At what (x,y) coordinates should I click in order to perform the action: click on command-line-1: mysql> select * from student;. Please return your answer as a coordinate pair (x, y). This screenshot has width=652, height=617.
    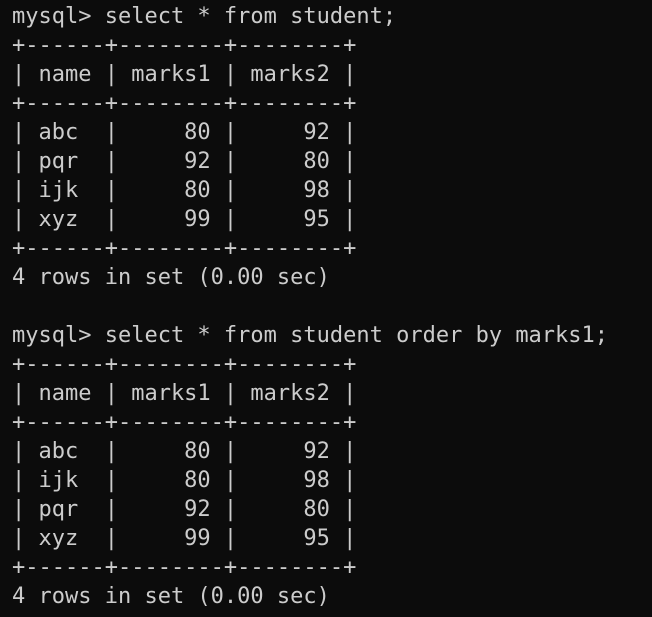
    Looking at the image, I should click on (204, 16).